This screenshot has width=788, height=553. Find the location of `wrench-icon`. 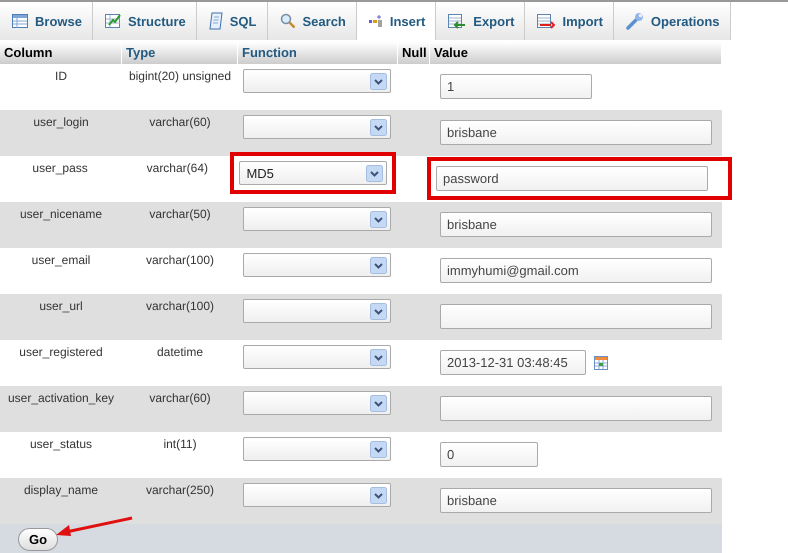

wrench-icon is located at coordinates (635, 21).